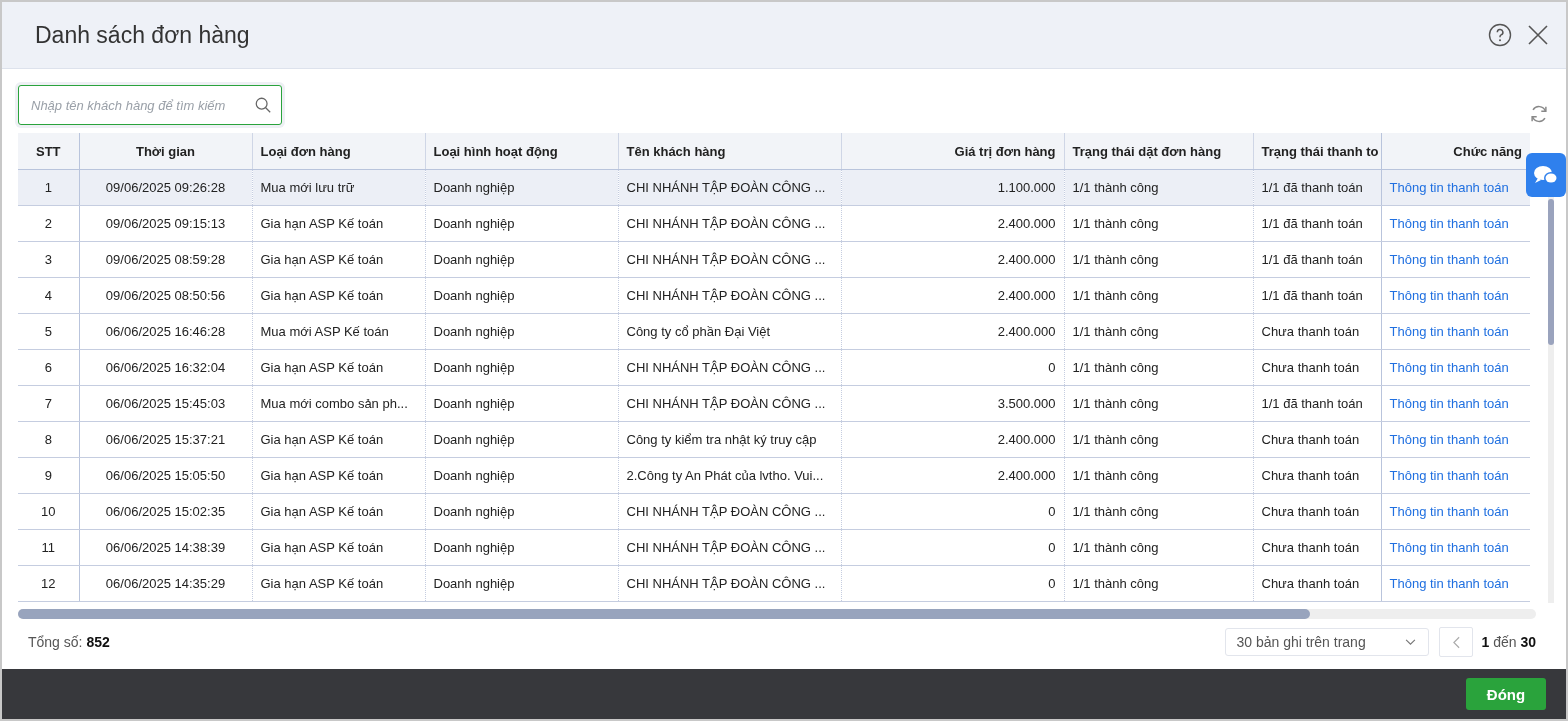 The image size is (1568, 721). I want to click on table-cell: 06/06/2025 15:02:35, so click(165, 511).